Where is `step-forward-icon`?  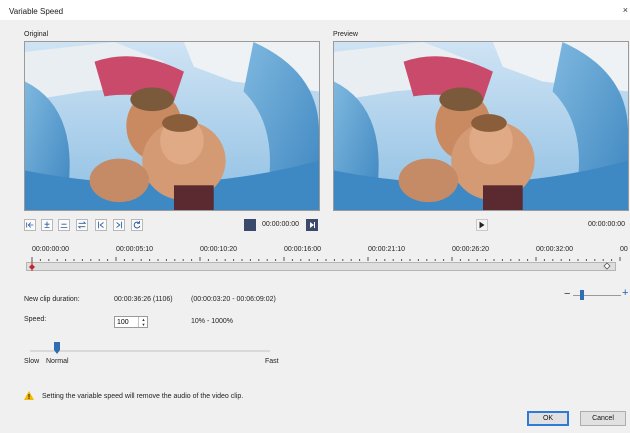
step-forward-icon is located at coordinates (312, 225).